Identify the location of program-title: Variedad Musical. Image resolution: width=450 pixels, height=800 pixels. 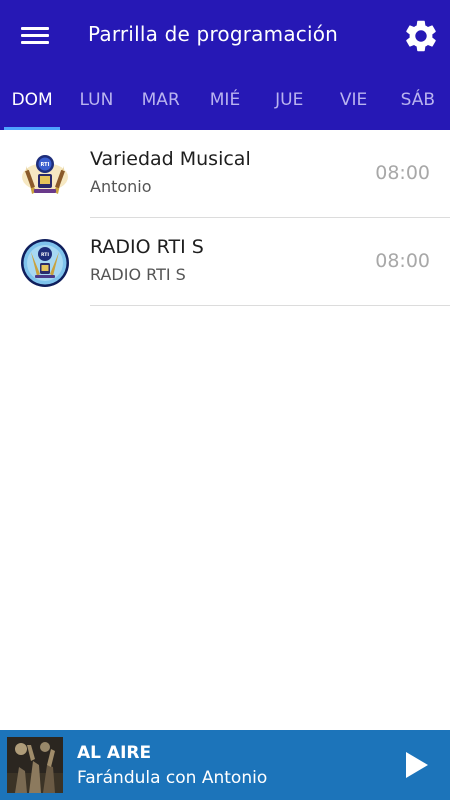
(170, 159).